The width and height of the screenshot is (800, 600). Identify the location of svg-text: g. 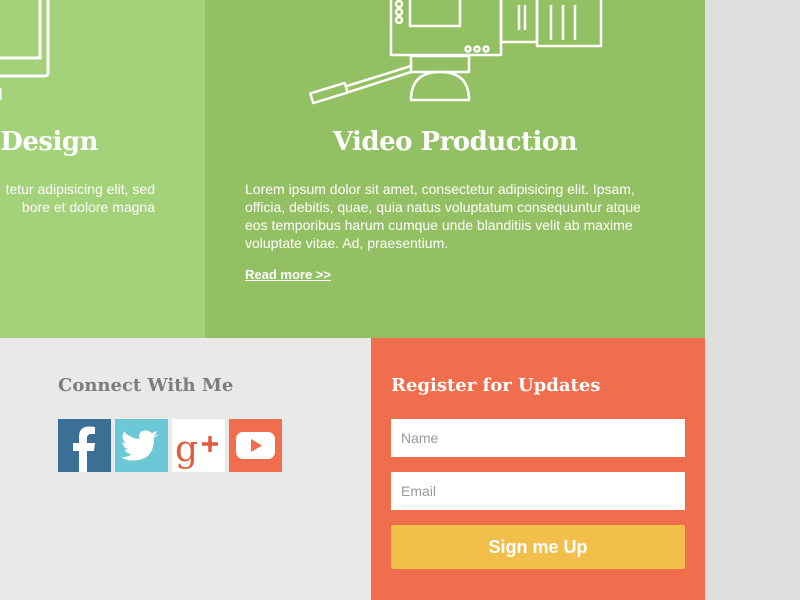
(186, 449).